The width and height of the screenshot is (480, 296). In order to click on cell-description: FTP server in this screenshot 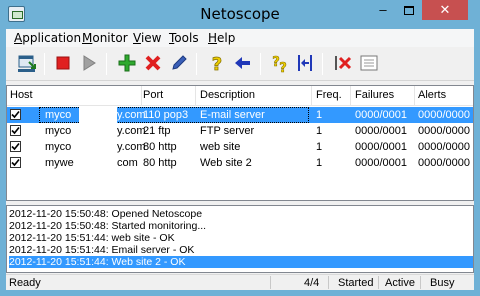, I will do `click(227, 131)`.